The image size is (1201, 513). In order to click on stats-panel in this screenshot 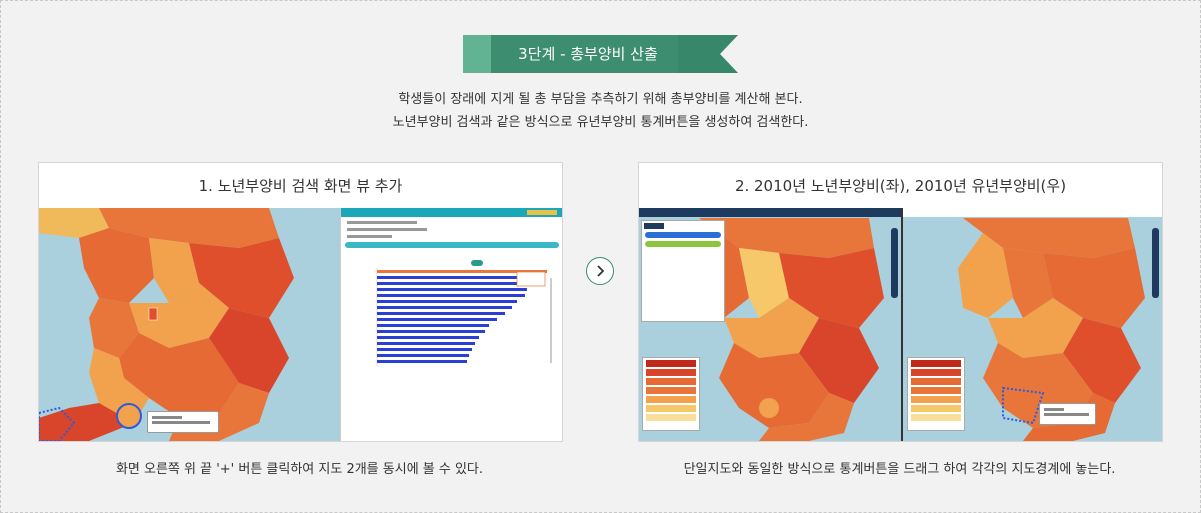, I will do `click(451, 324)`.